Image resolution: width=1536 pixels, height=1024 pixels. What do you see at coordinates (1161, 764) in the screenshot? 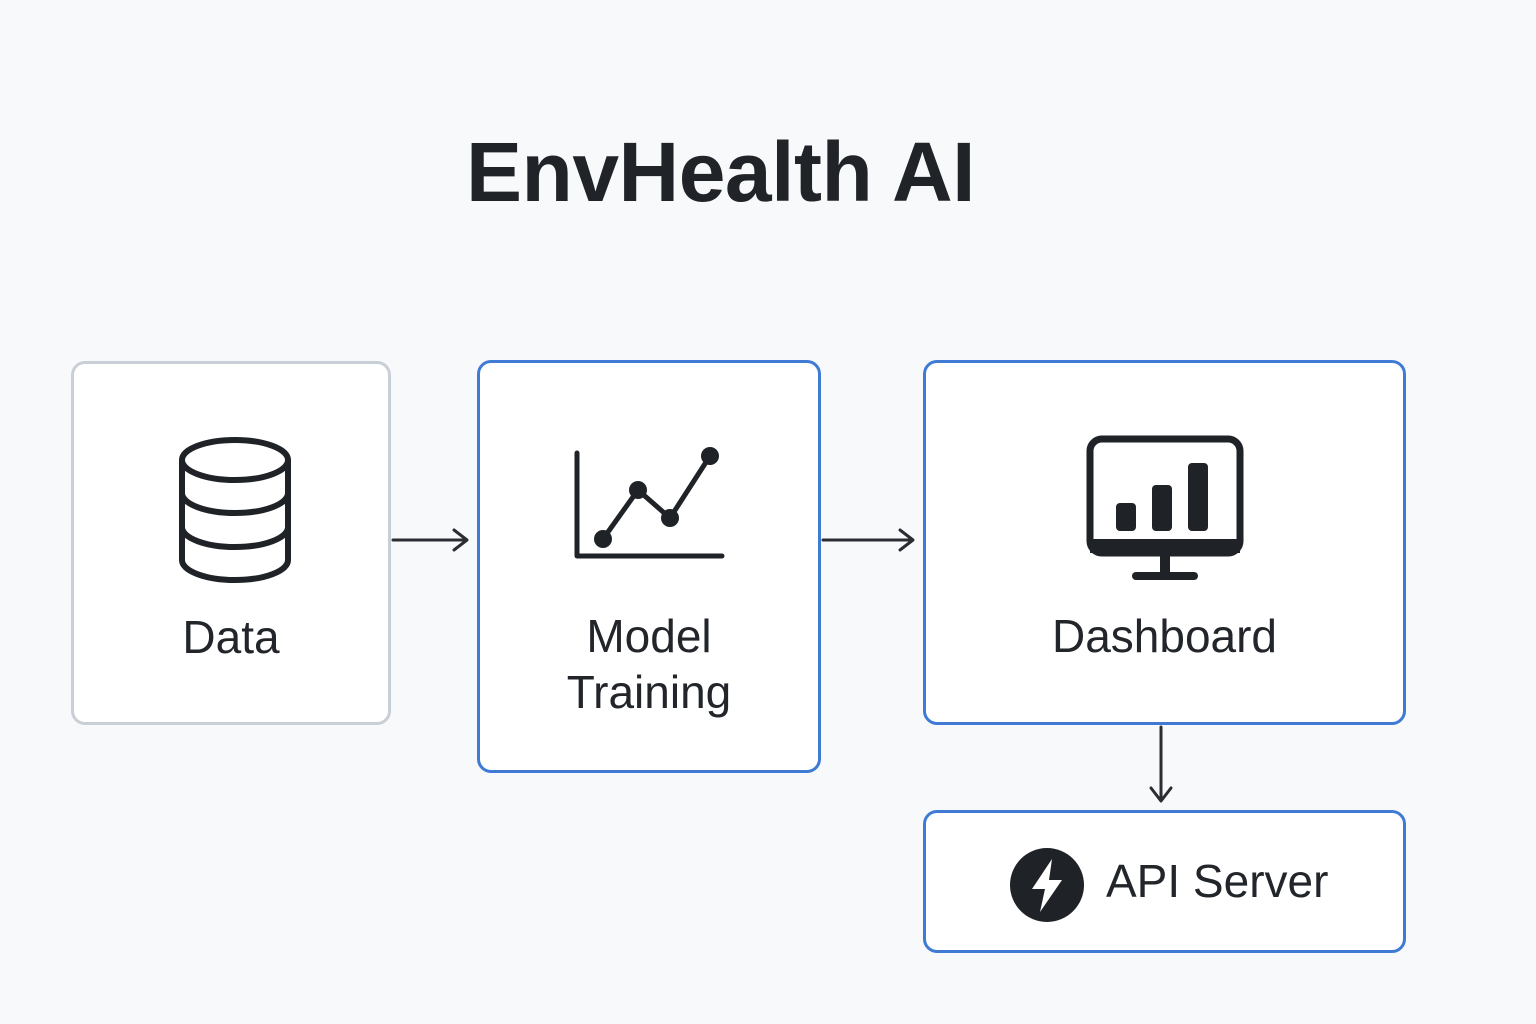
I see `arrow-dashboard-to-api` at bounding box center [1161, 764].